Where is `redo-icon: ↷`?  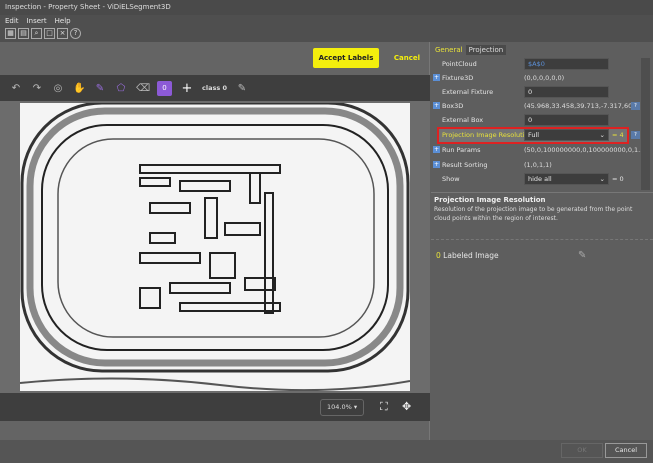
redo-icon: ↷ is located at coordinates (37, 88).